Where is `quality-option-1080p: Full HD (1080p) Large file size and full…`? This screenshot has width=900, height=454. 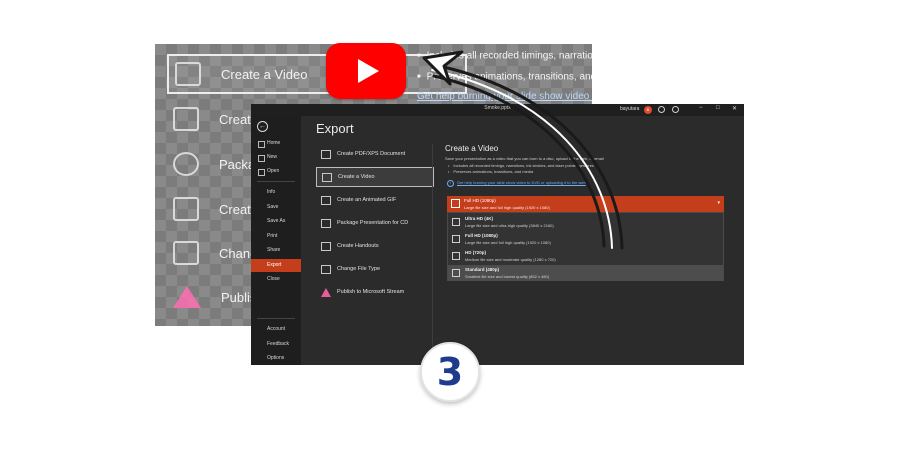 quality-option-1080p: Full HD (1080p) Large file size and full… is located at coordinates (585, 239).